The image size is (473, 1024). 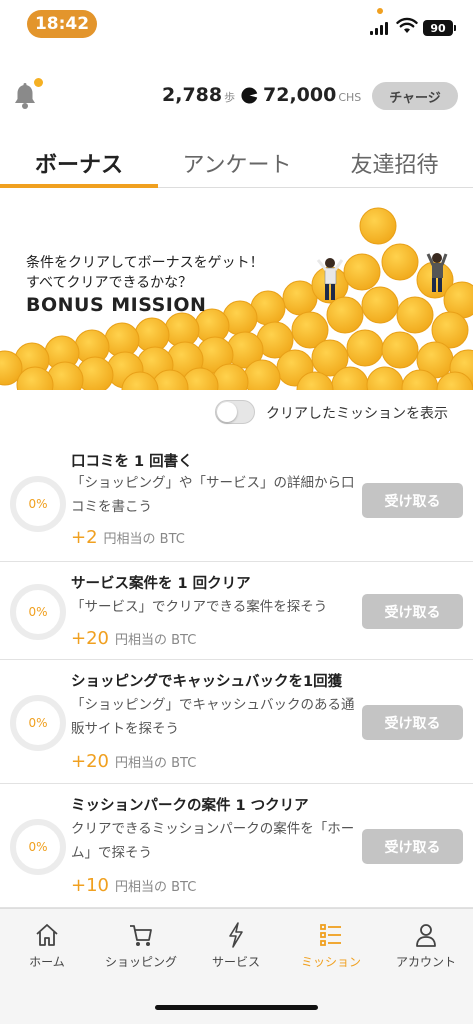 What do you see at coordinates (192, 95) in the screenshot?
I see `steps-value: 2,788` at bounding box center [192, 95].